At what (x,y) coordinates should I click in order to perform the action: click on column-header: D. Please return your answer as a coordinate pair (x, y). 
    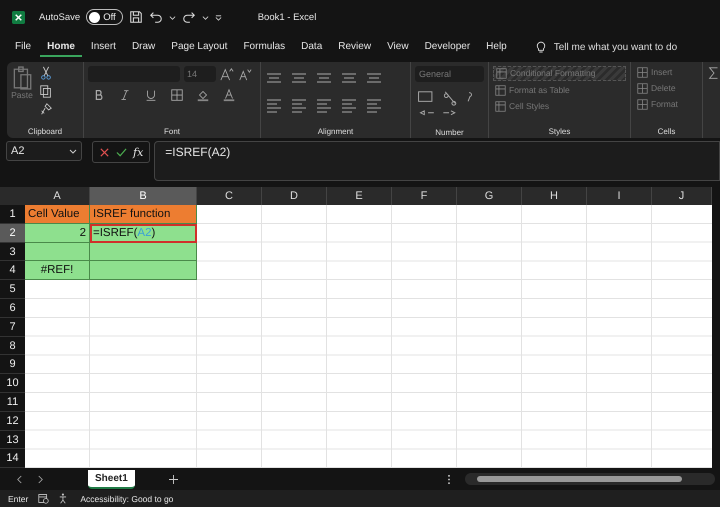
    Looking at the image, I should click on (294, 196).